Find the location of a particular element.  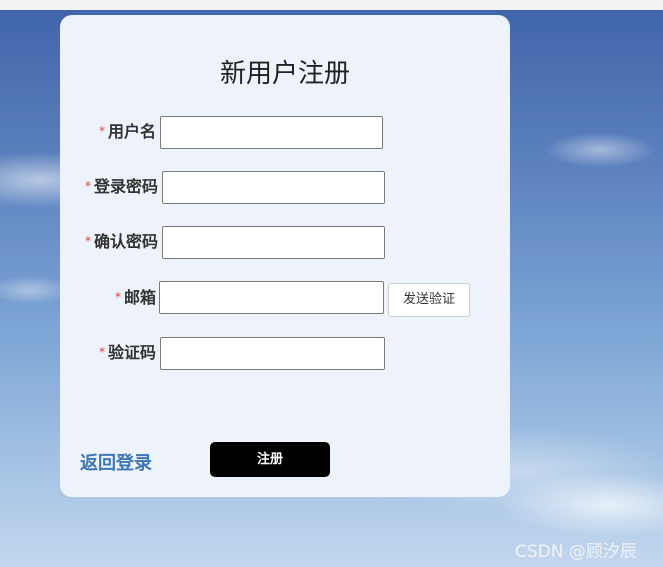

watermark: CSDN @顾汐辰 is located at coordinates (576, 552).